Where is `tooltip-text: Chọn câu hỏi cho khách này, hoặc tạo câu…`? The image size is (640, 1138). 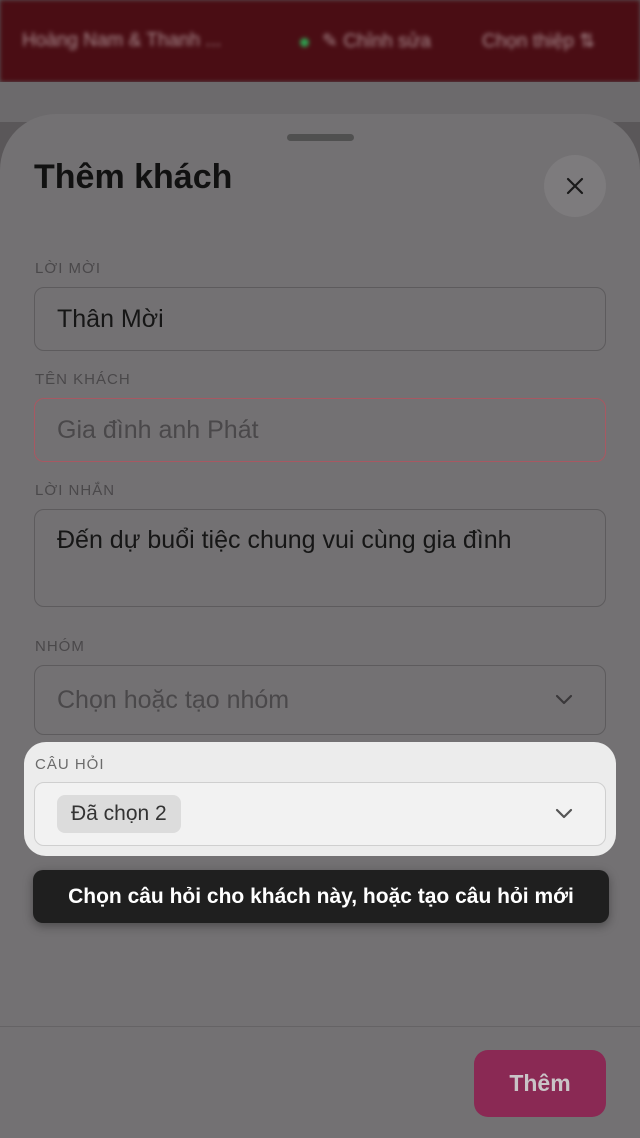
tooltip-text: Chọn câu hỏi cho khách này, hoặc tạo câu… is located at coordinates (321, 896).